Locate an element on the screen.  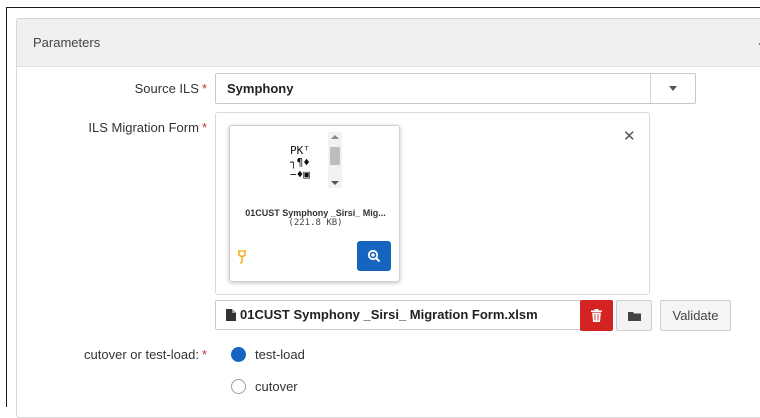
radio-button-unselected is located at coordinates (238, 386).